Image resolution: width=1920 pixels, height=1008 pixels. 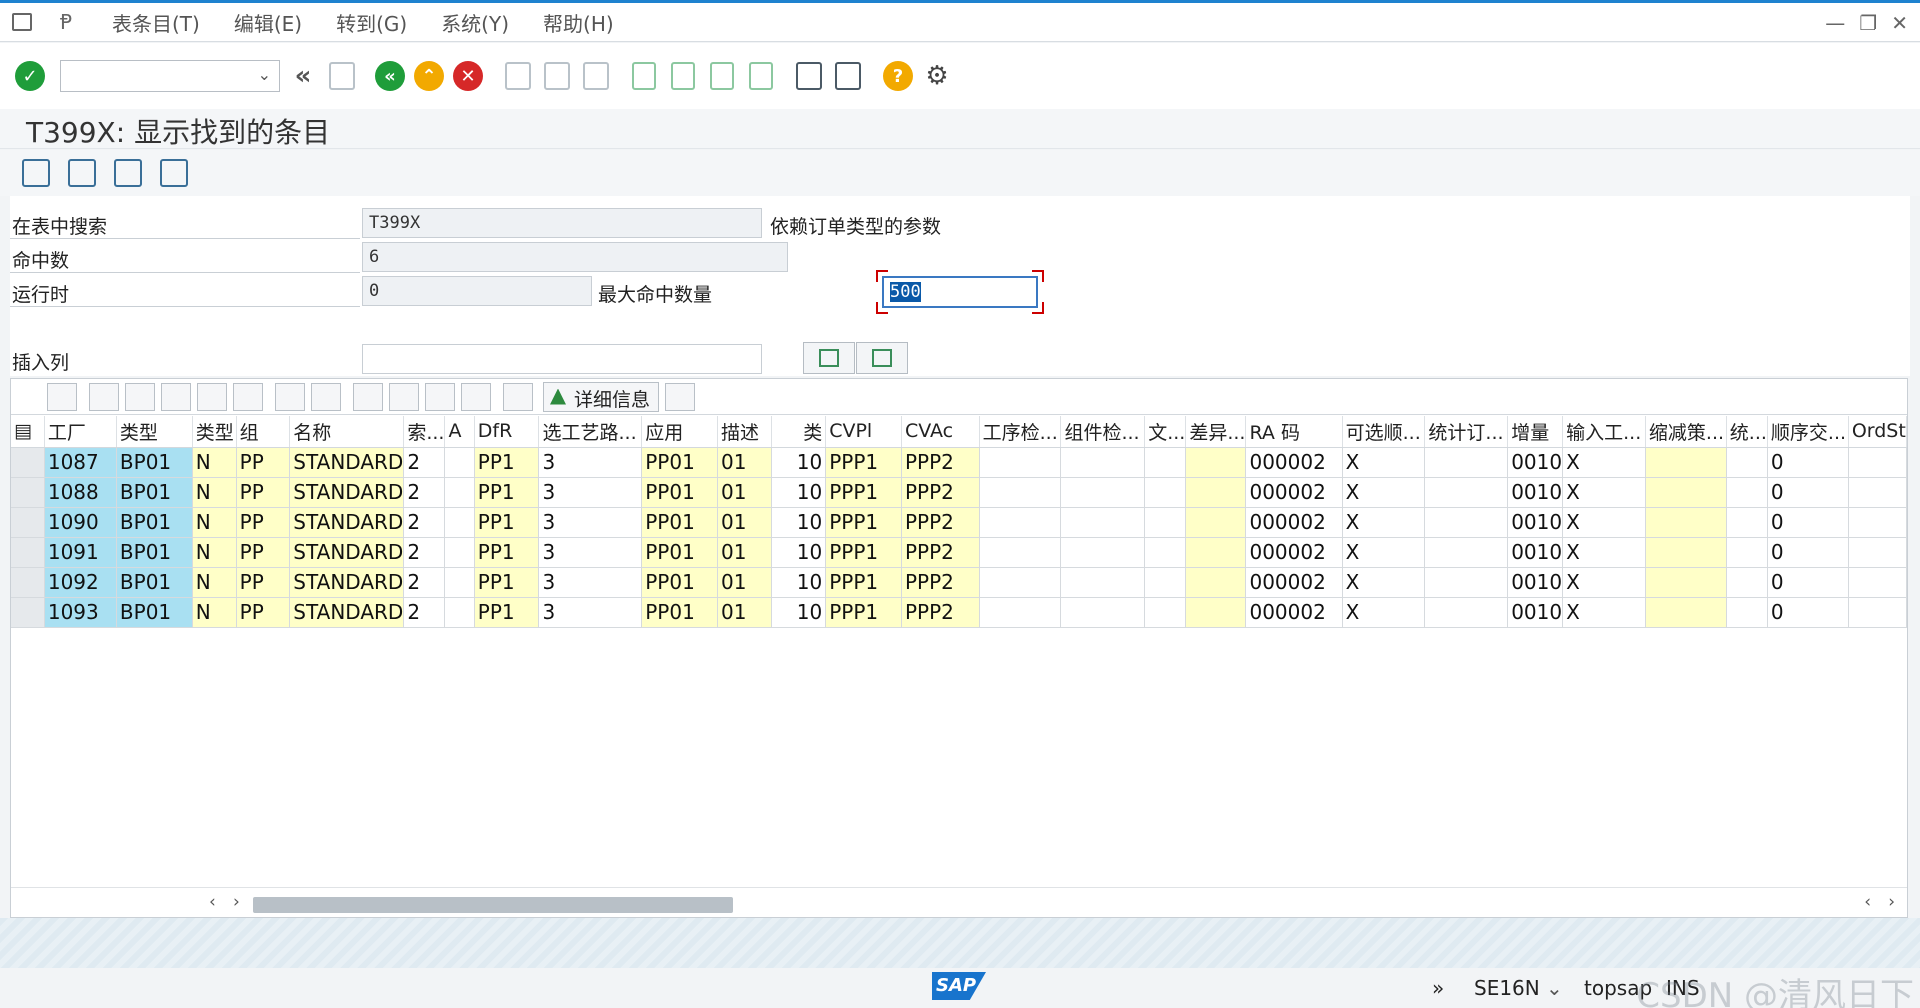 I want to click on column-header: RA 码, so click(x=1294, y=432).